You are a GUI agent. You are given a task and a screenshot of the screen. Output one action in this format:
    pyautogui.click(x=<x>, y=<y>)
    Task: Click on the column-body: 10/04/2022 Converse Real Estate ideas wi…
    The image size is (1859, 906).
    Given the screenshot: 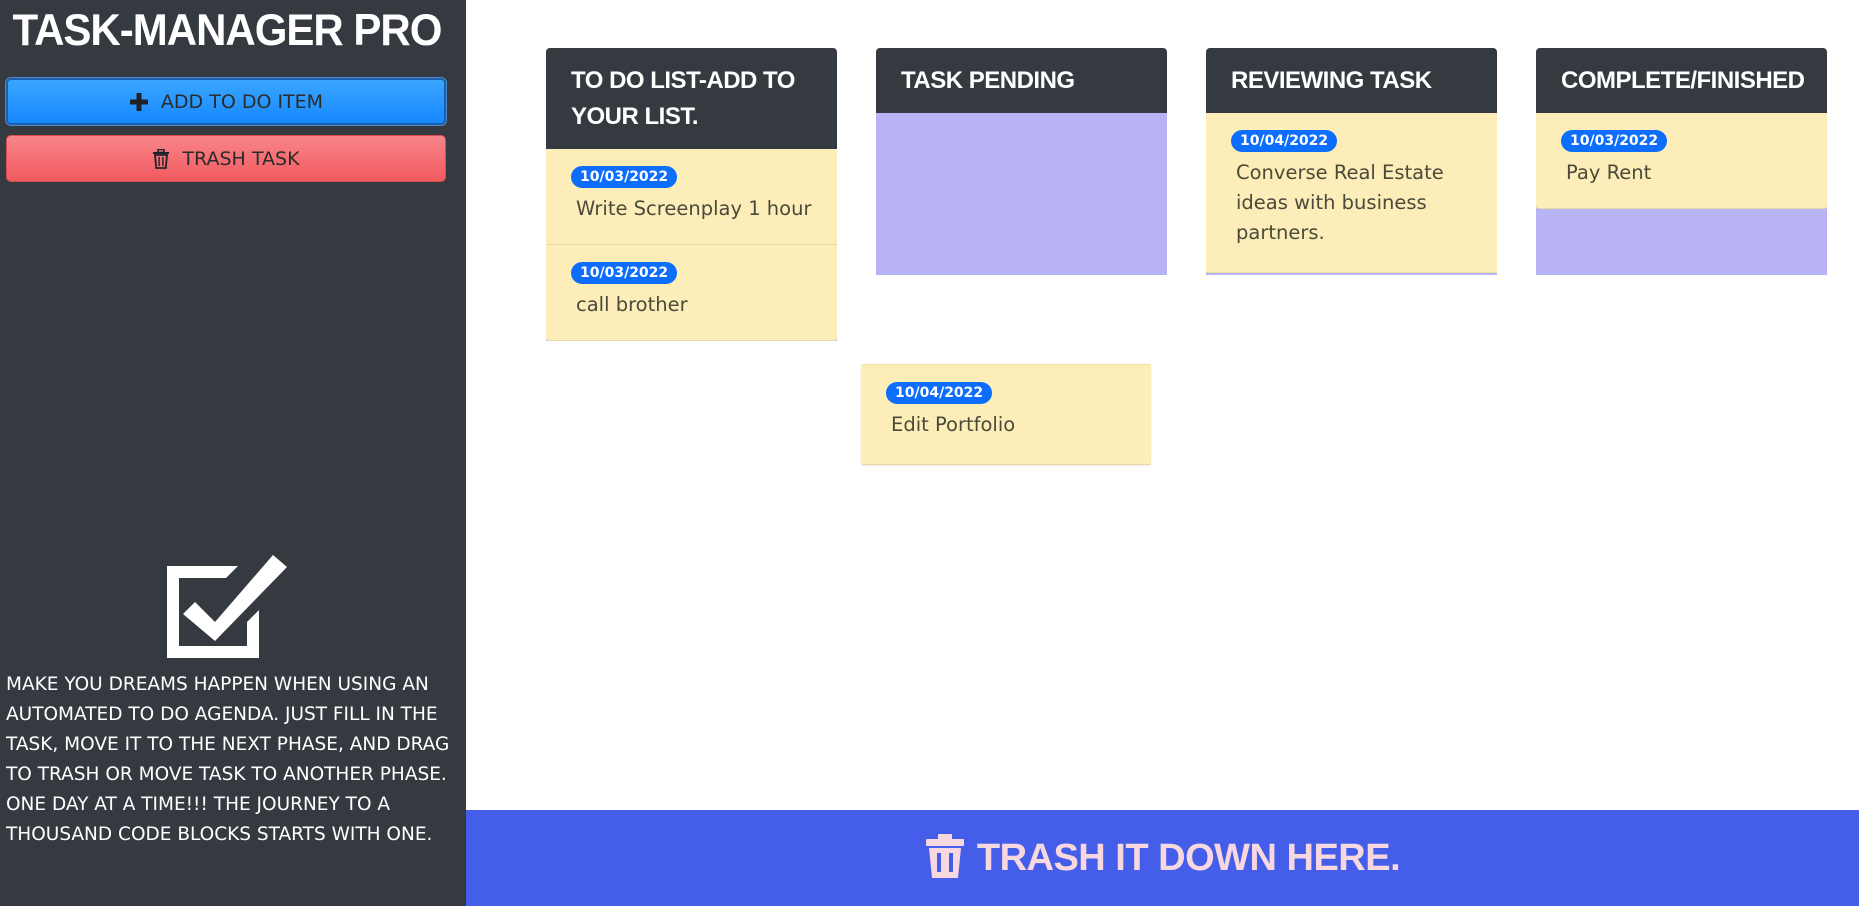 What is the action you would take?
    pyautogui.click(x=1351, y=194)
    